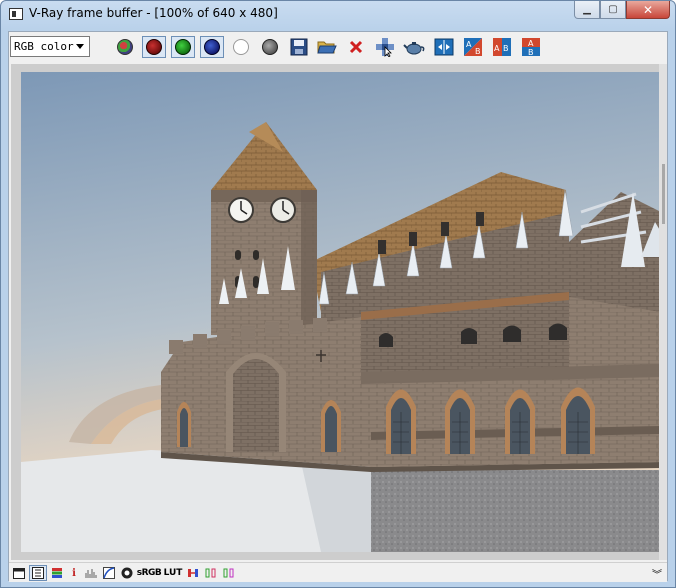 This screenshot has width=676, height=588. I want to click on red-channel-icon, so click(154, 47).